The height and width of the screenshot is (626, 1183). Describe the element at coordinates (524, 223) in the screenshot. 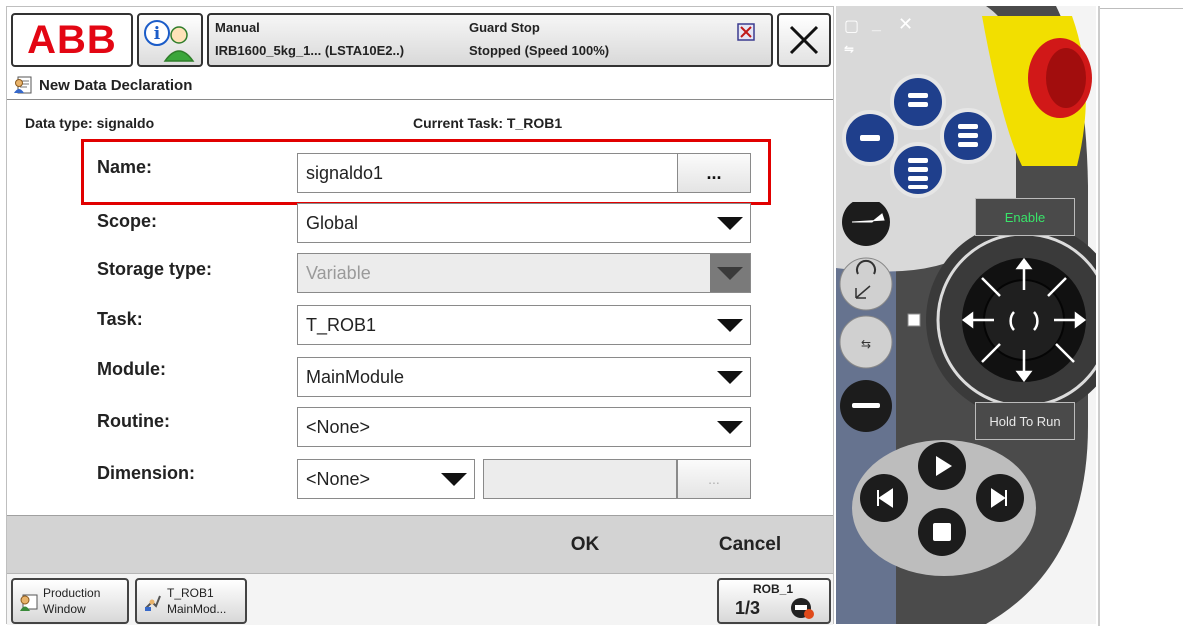

I see `scope-dropdown: Global` at that location.